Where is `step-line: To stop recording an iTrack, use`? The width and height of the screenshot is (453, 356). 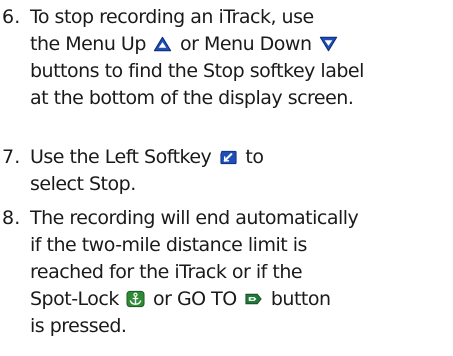 step-line: To stop recording an iTrack, use is located at coordinates (172, 17).